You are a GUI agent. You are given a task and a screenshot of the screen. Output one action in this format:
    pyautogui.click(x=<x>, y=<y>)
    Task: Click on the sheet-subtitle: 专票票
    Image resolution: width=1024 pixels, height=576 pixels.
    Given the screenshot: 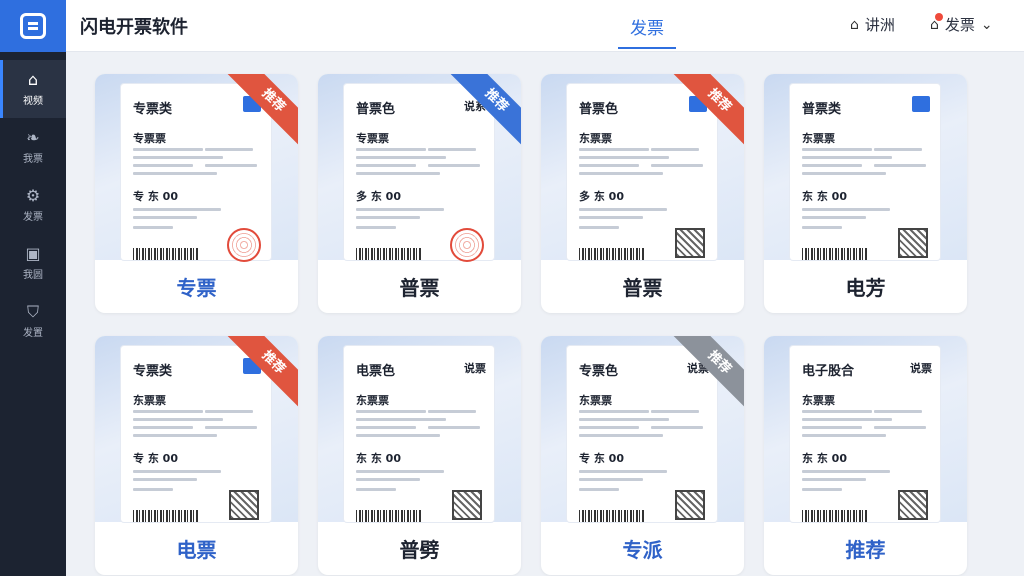 What is the action you would take?
    pyautogui.click(x=372, y=138)
    